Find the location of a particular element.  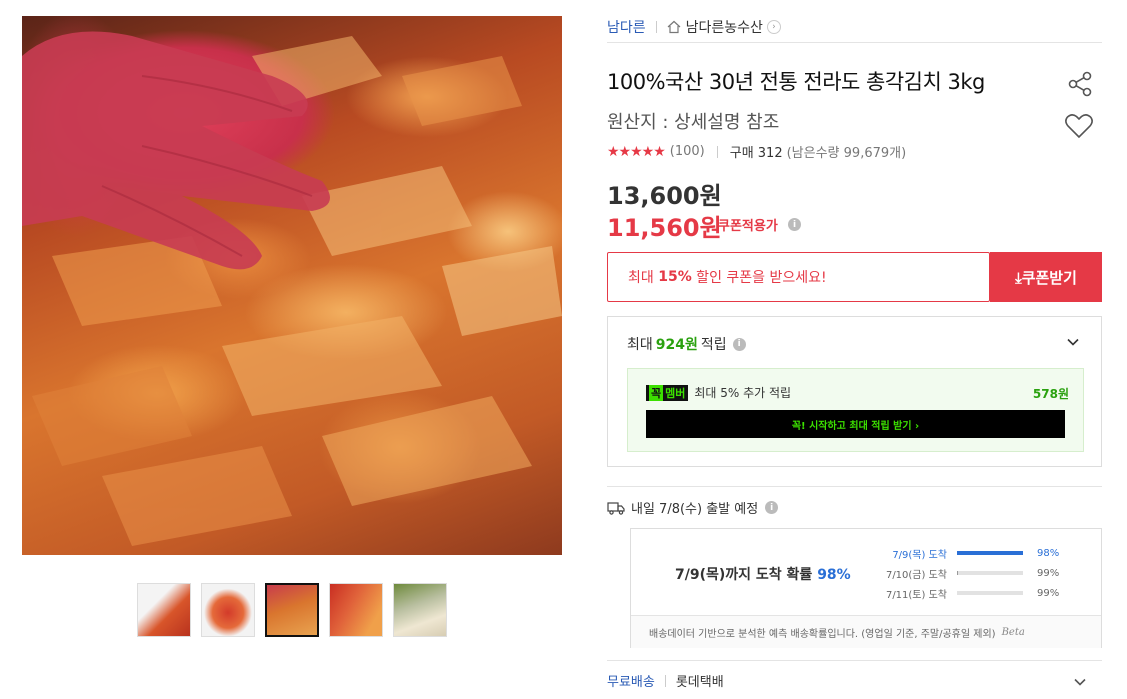

truck-icon is located at coordinates (616, 508).